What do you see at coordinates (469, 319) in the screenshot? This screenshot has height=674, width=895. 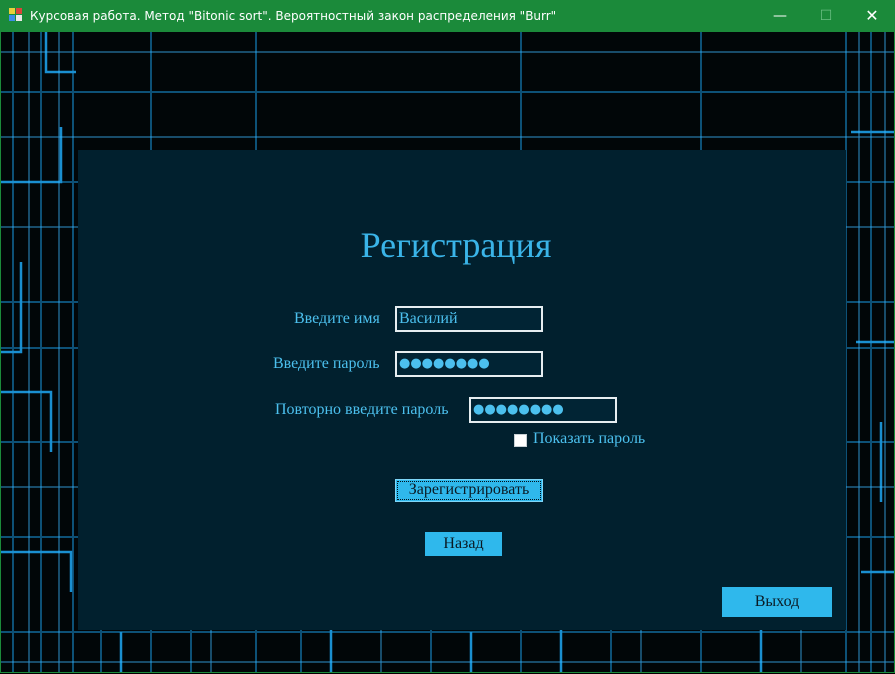 I see `name-input: Василий` at bounding box center [469, 319].